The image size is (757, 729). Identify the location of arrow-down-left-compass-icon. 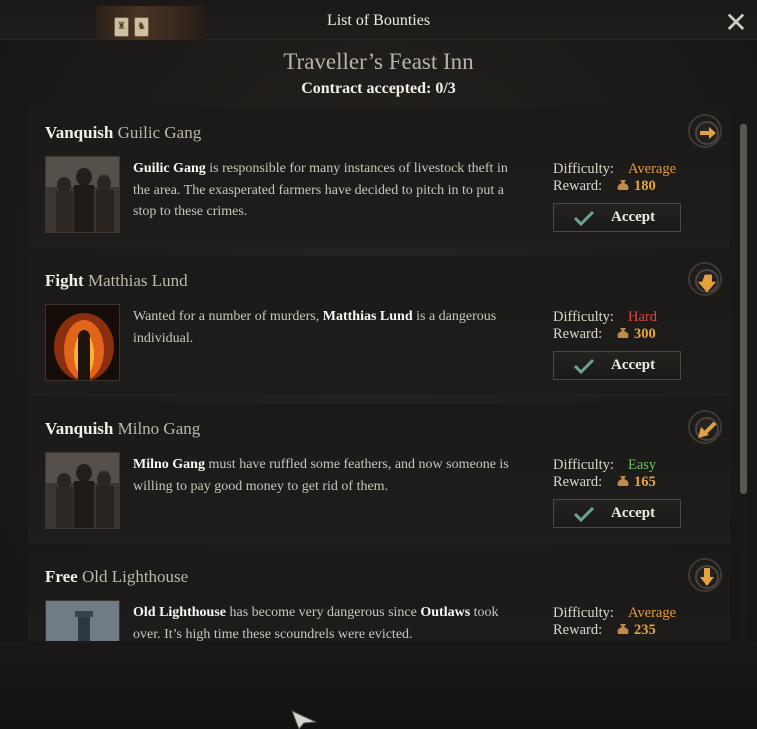
(705, 427).